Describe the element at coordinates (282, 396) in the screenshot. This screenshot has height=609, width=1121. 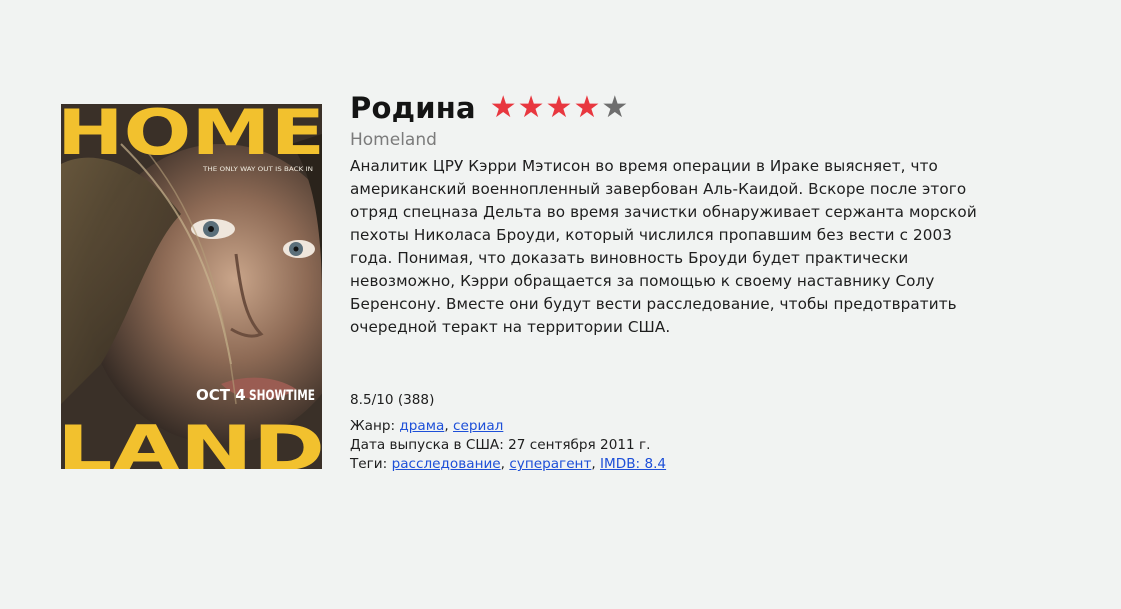
I see `poster-network: SHOWTIME` at that location.